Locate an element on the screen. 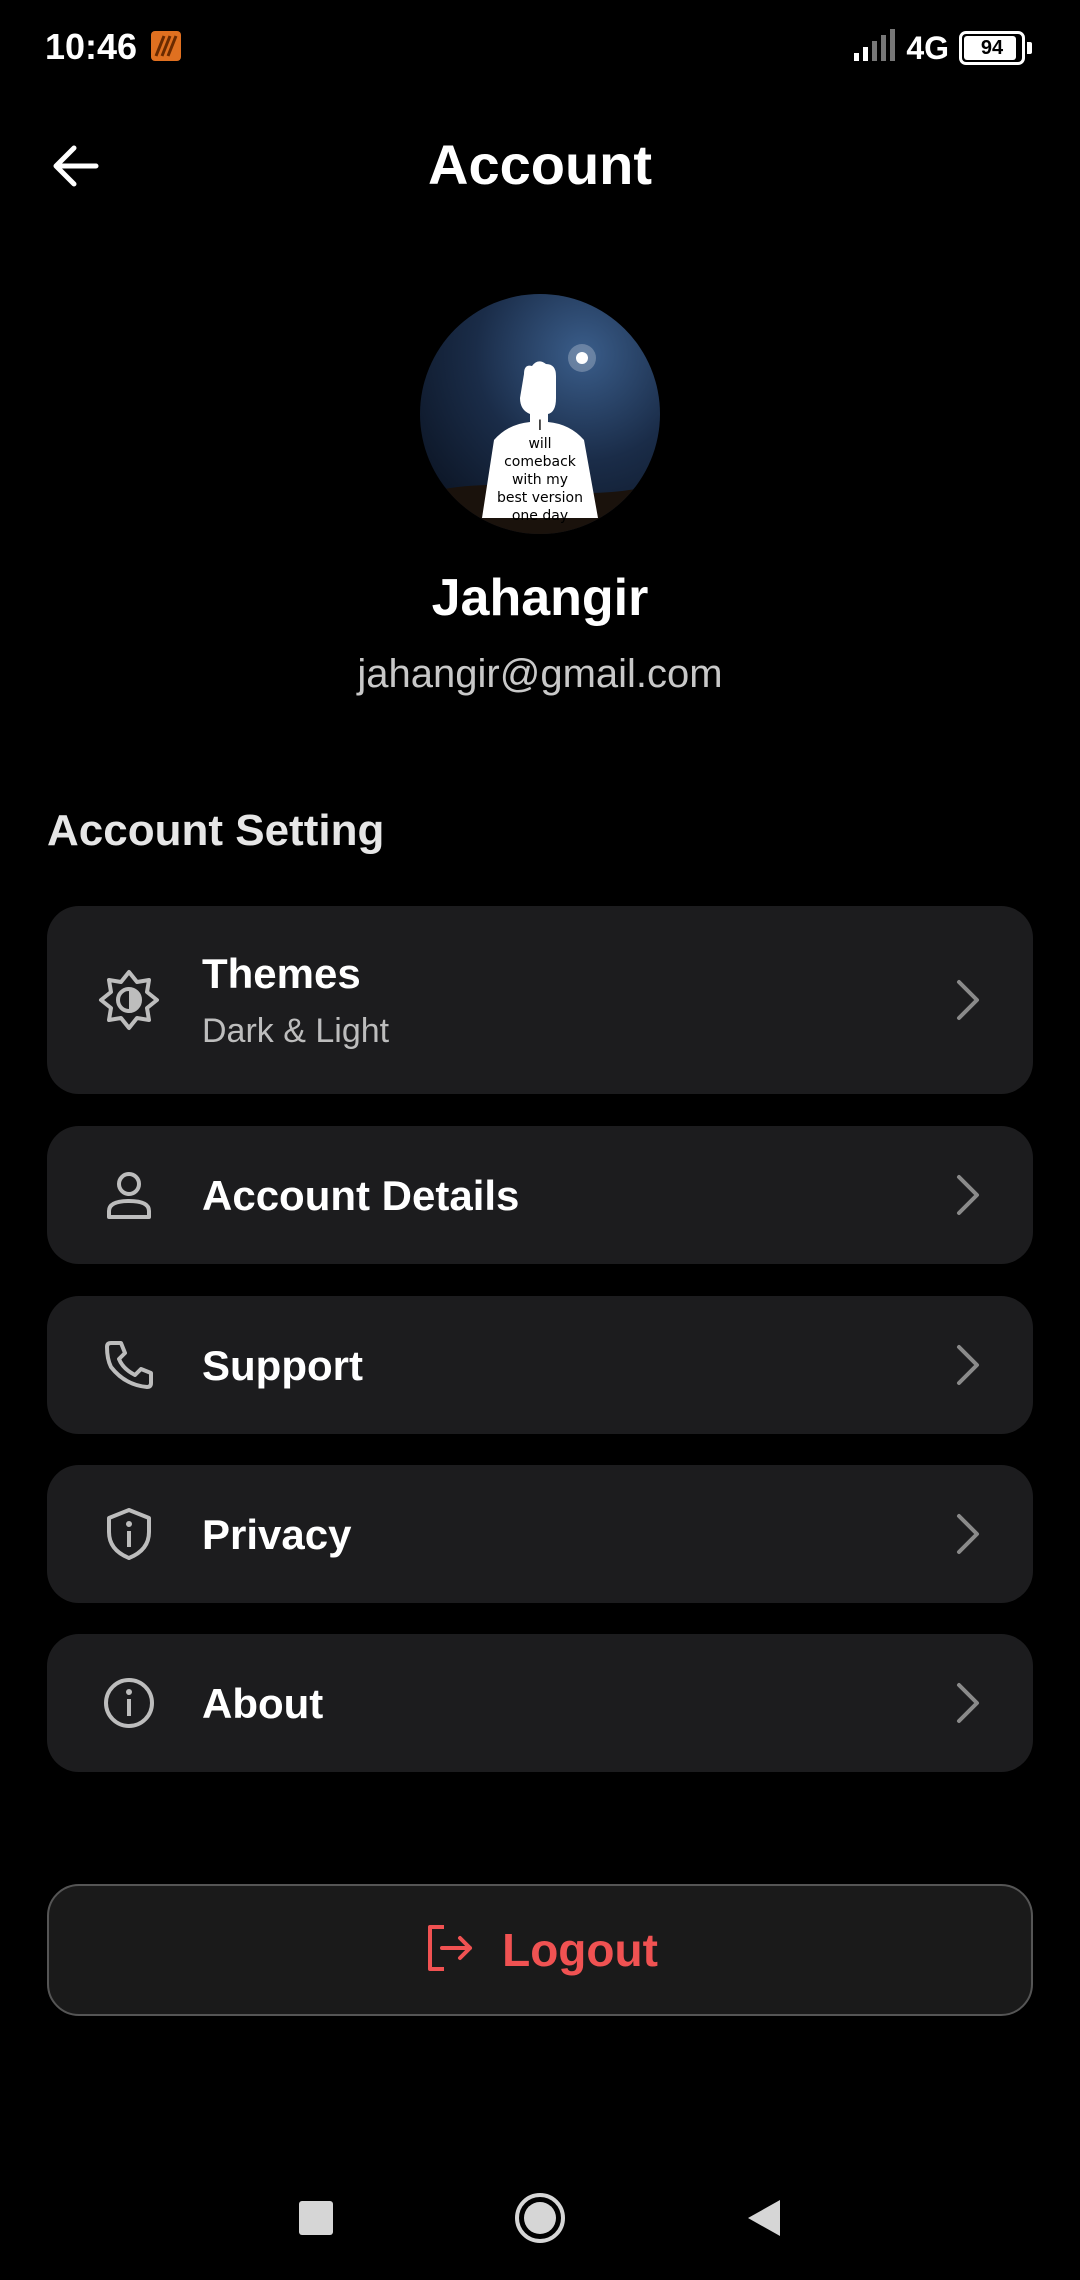 The image size is (1080, 2280). app-header: Account is located at coordinates (540, 165).